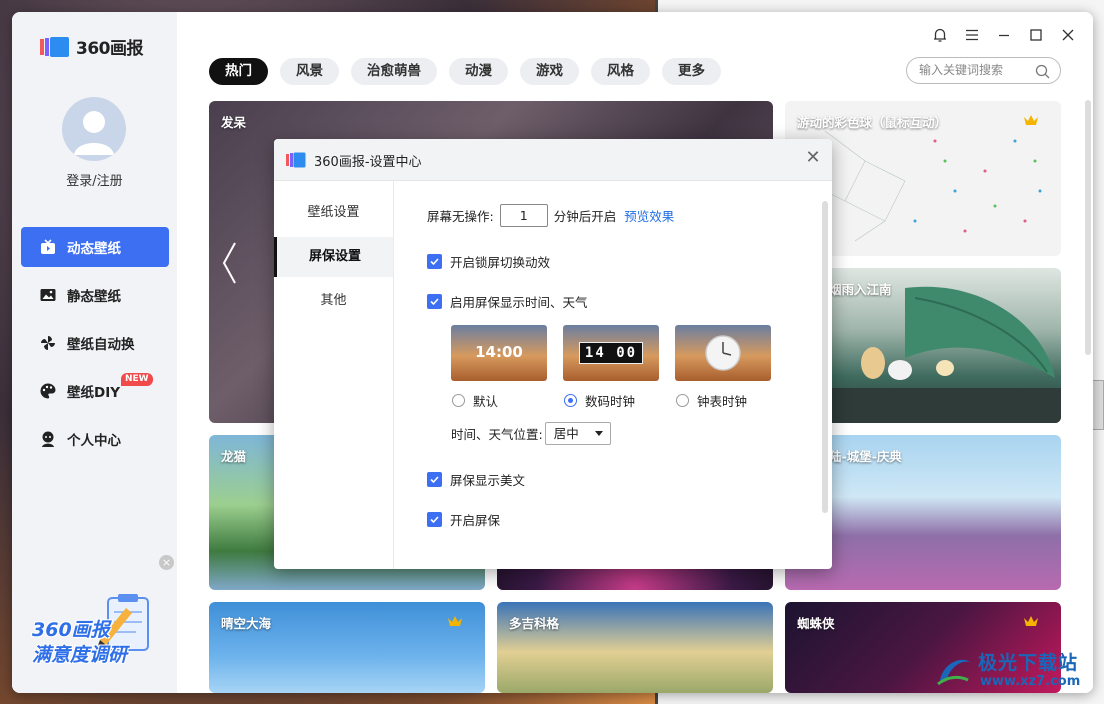 This screenshot has height=704, width=1104. What do you see at coordinates (488, 480) in the screenshot?
I see `show-text-label: 屏保显示美文` at bounding box center [488, 480].